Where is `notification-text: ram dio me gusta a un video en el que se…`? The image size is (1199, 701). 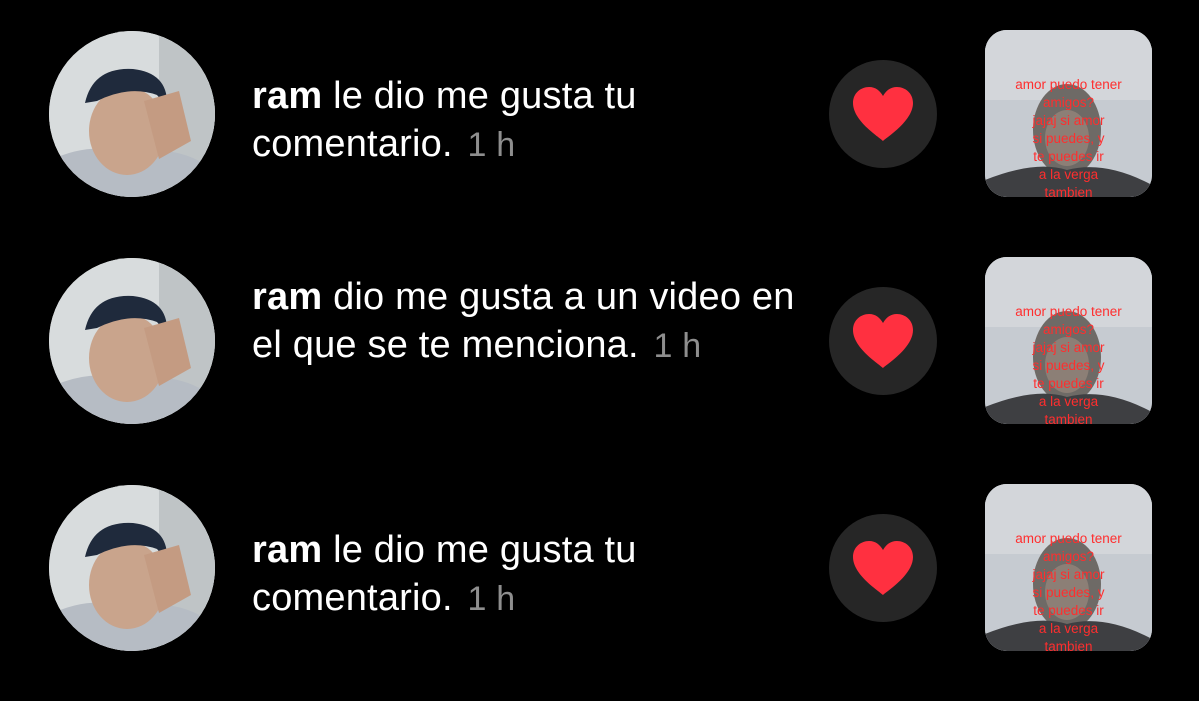
notification-text: ram dio me gusta a un video en el que se… is located at coordinates (532, 321).